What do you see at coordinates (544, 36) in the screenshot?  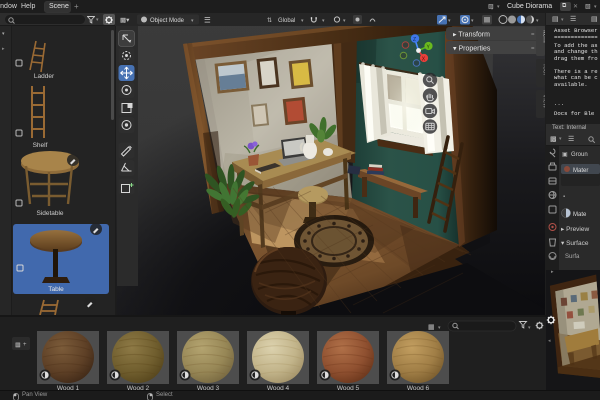 I see `svg-text: Item` at bounding box center [544, 36].